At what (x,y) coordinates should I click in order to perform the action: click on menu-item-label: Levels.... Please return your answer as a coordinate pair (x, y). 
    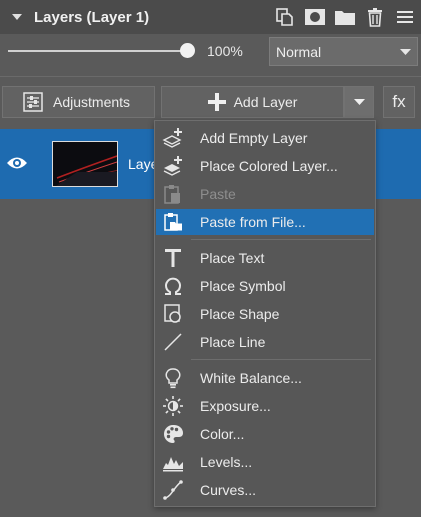
    Looking at the image, I should click on (226, 462).